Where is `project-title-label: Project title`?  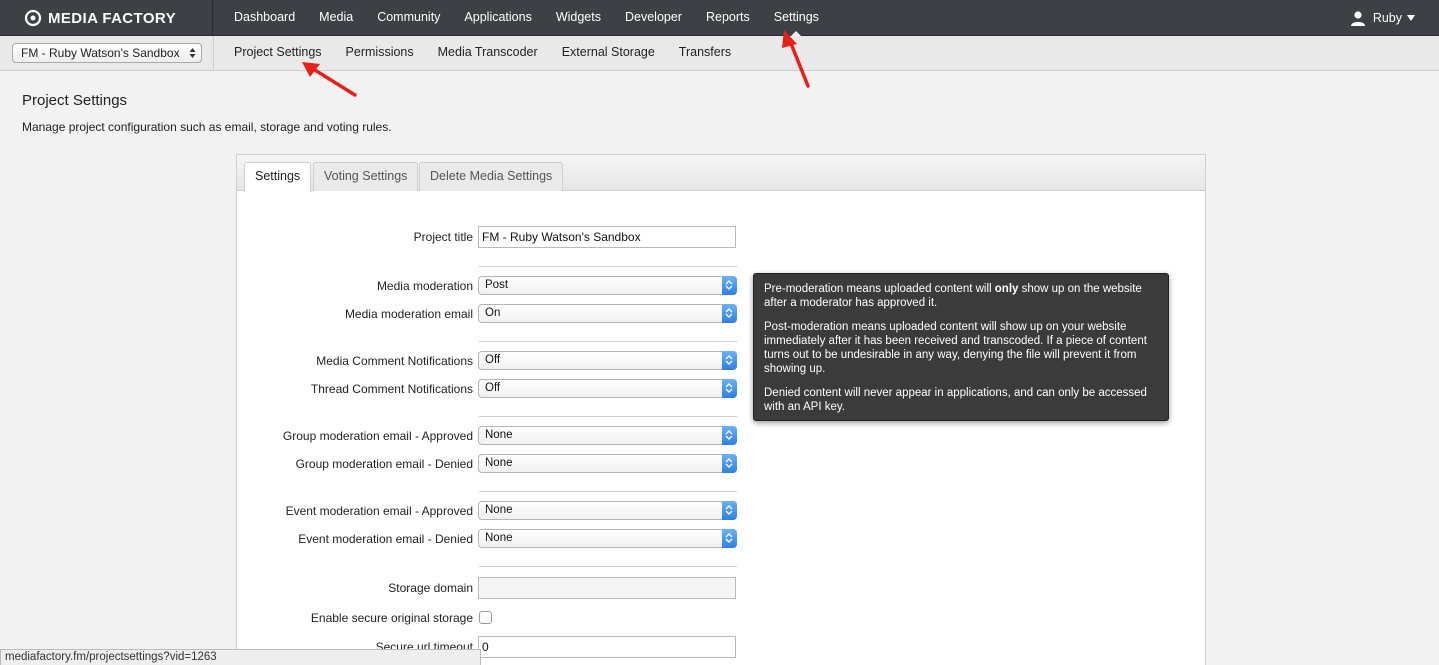
project-title-label: Project title is located at coordinates (443, 237).